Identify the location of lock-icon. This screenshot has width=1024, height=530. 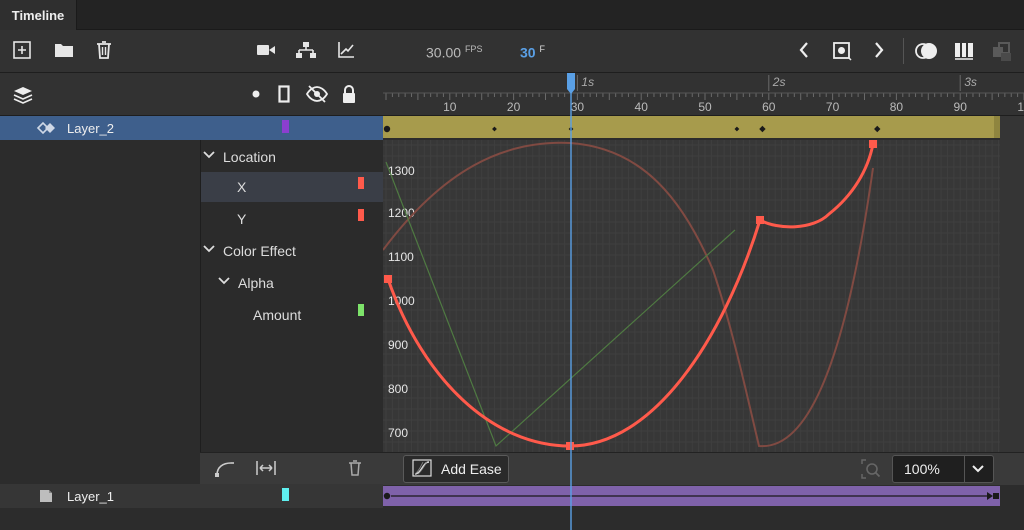
(349, 94).